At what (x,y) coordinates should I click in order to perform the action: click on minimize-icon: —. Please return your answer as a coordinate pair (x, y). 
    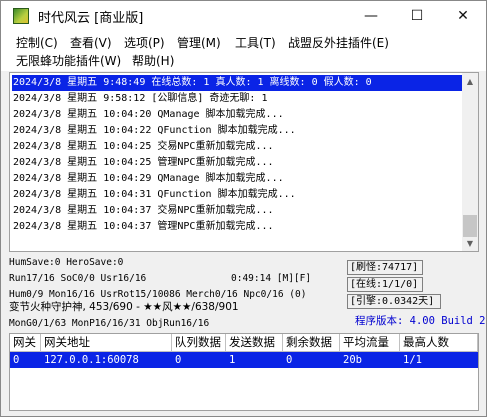
    Looking at the image, I should click on (371, 16).